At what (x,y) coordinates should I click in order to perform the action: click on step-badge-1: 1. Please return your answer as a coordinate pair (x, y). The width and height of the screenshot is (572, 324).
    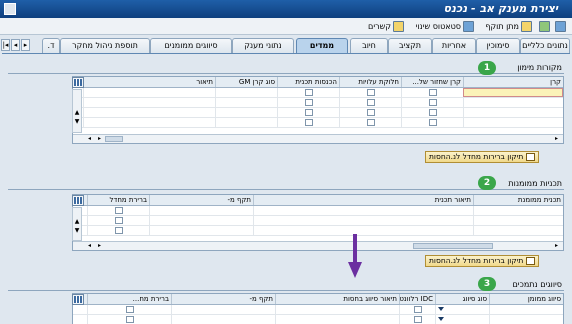
    Looking at the image, I should click on (487, 68).